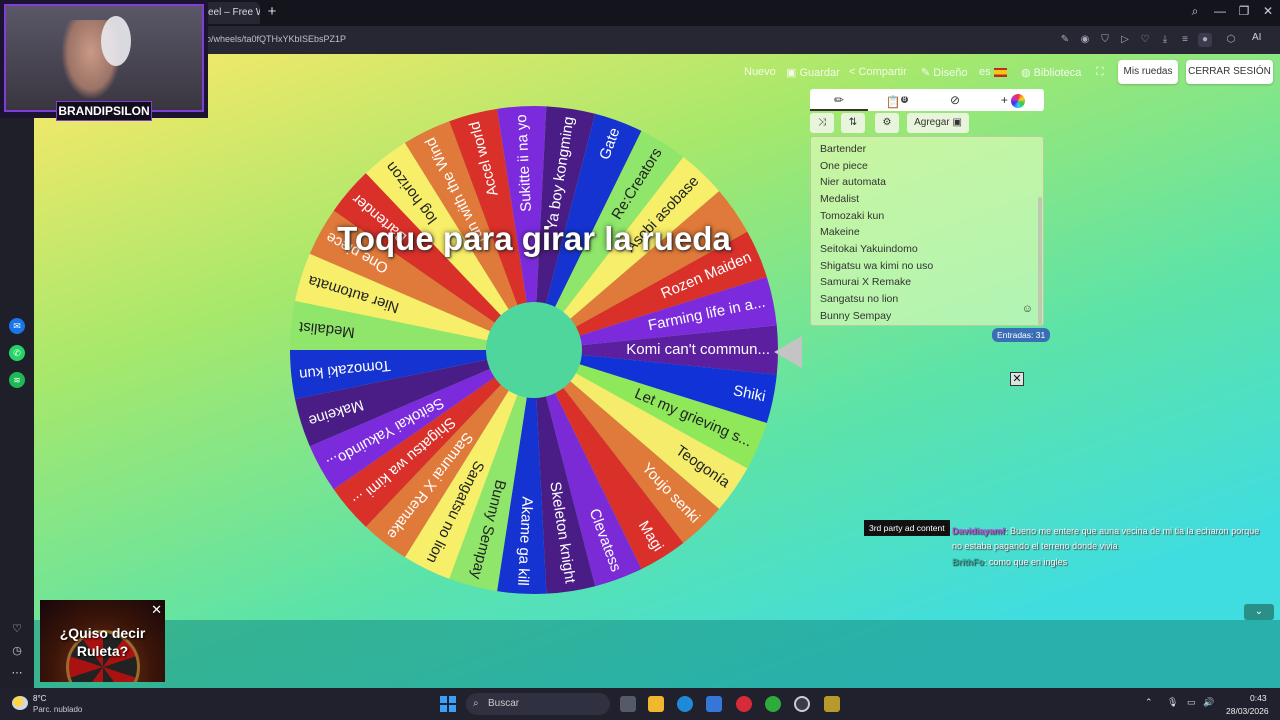 The height and width of the screenshot is (720, 1280). What do you see at coordinates (887, 123) in the screenshot?
I see `settings-button: ⚙` at bounding box center [887, 123].